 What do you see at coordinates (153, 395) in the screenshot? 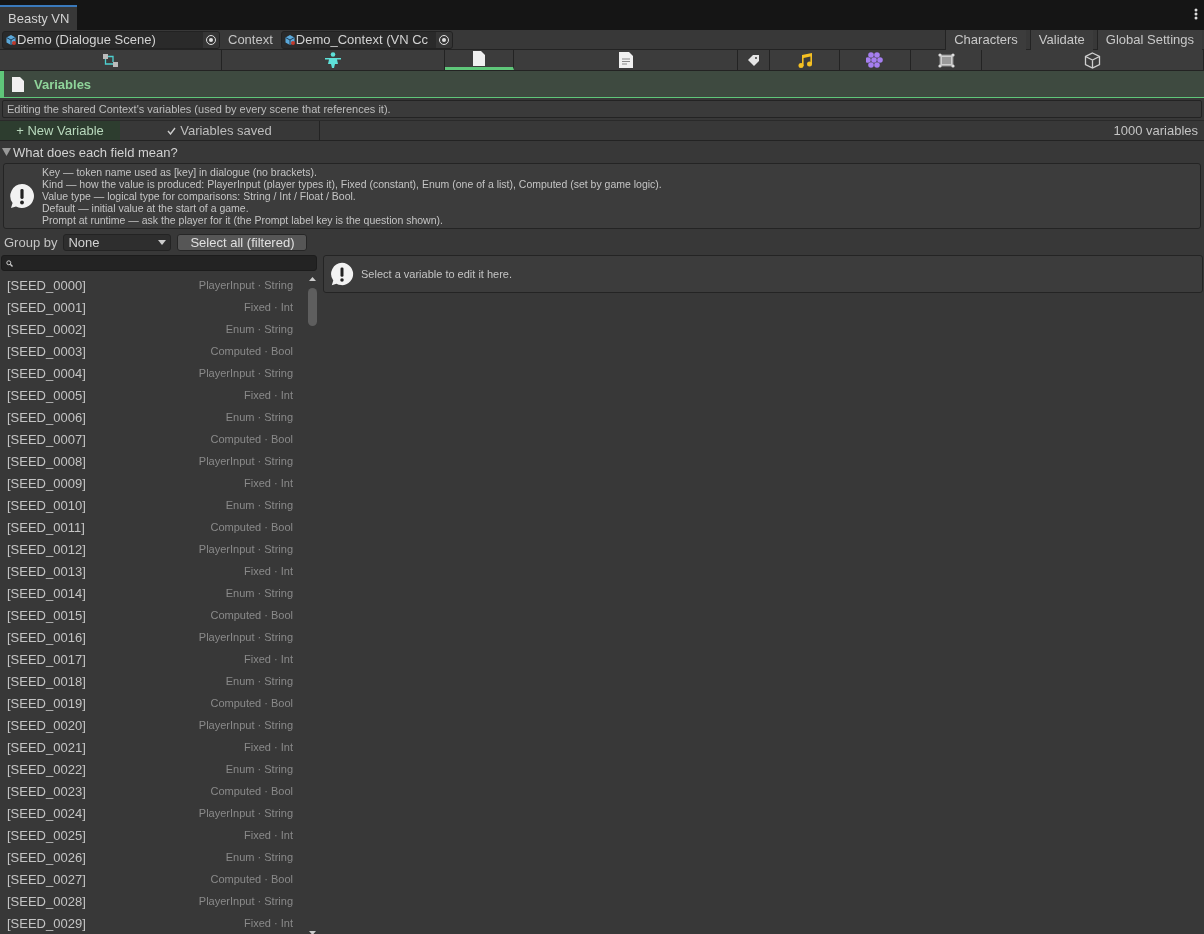
I see `variable-row: [SEED_0005] Fixed · Int` at bounding box center [153, 395].